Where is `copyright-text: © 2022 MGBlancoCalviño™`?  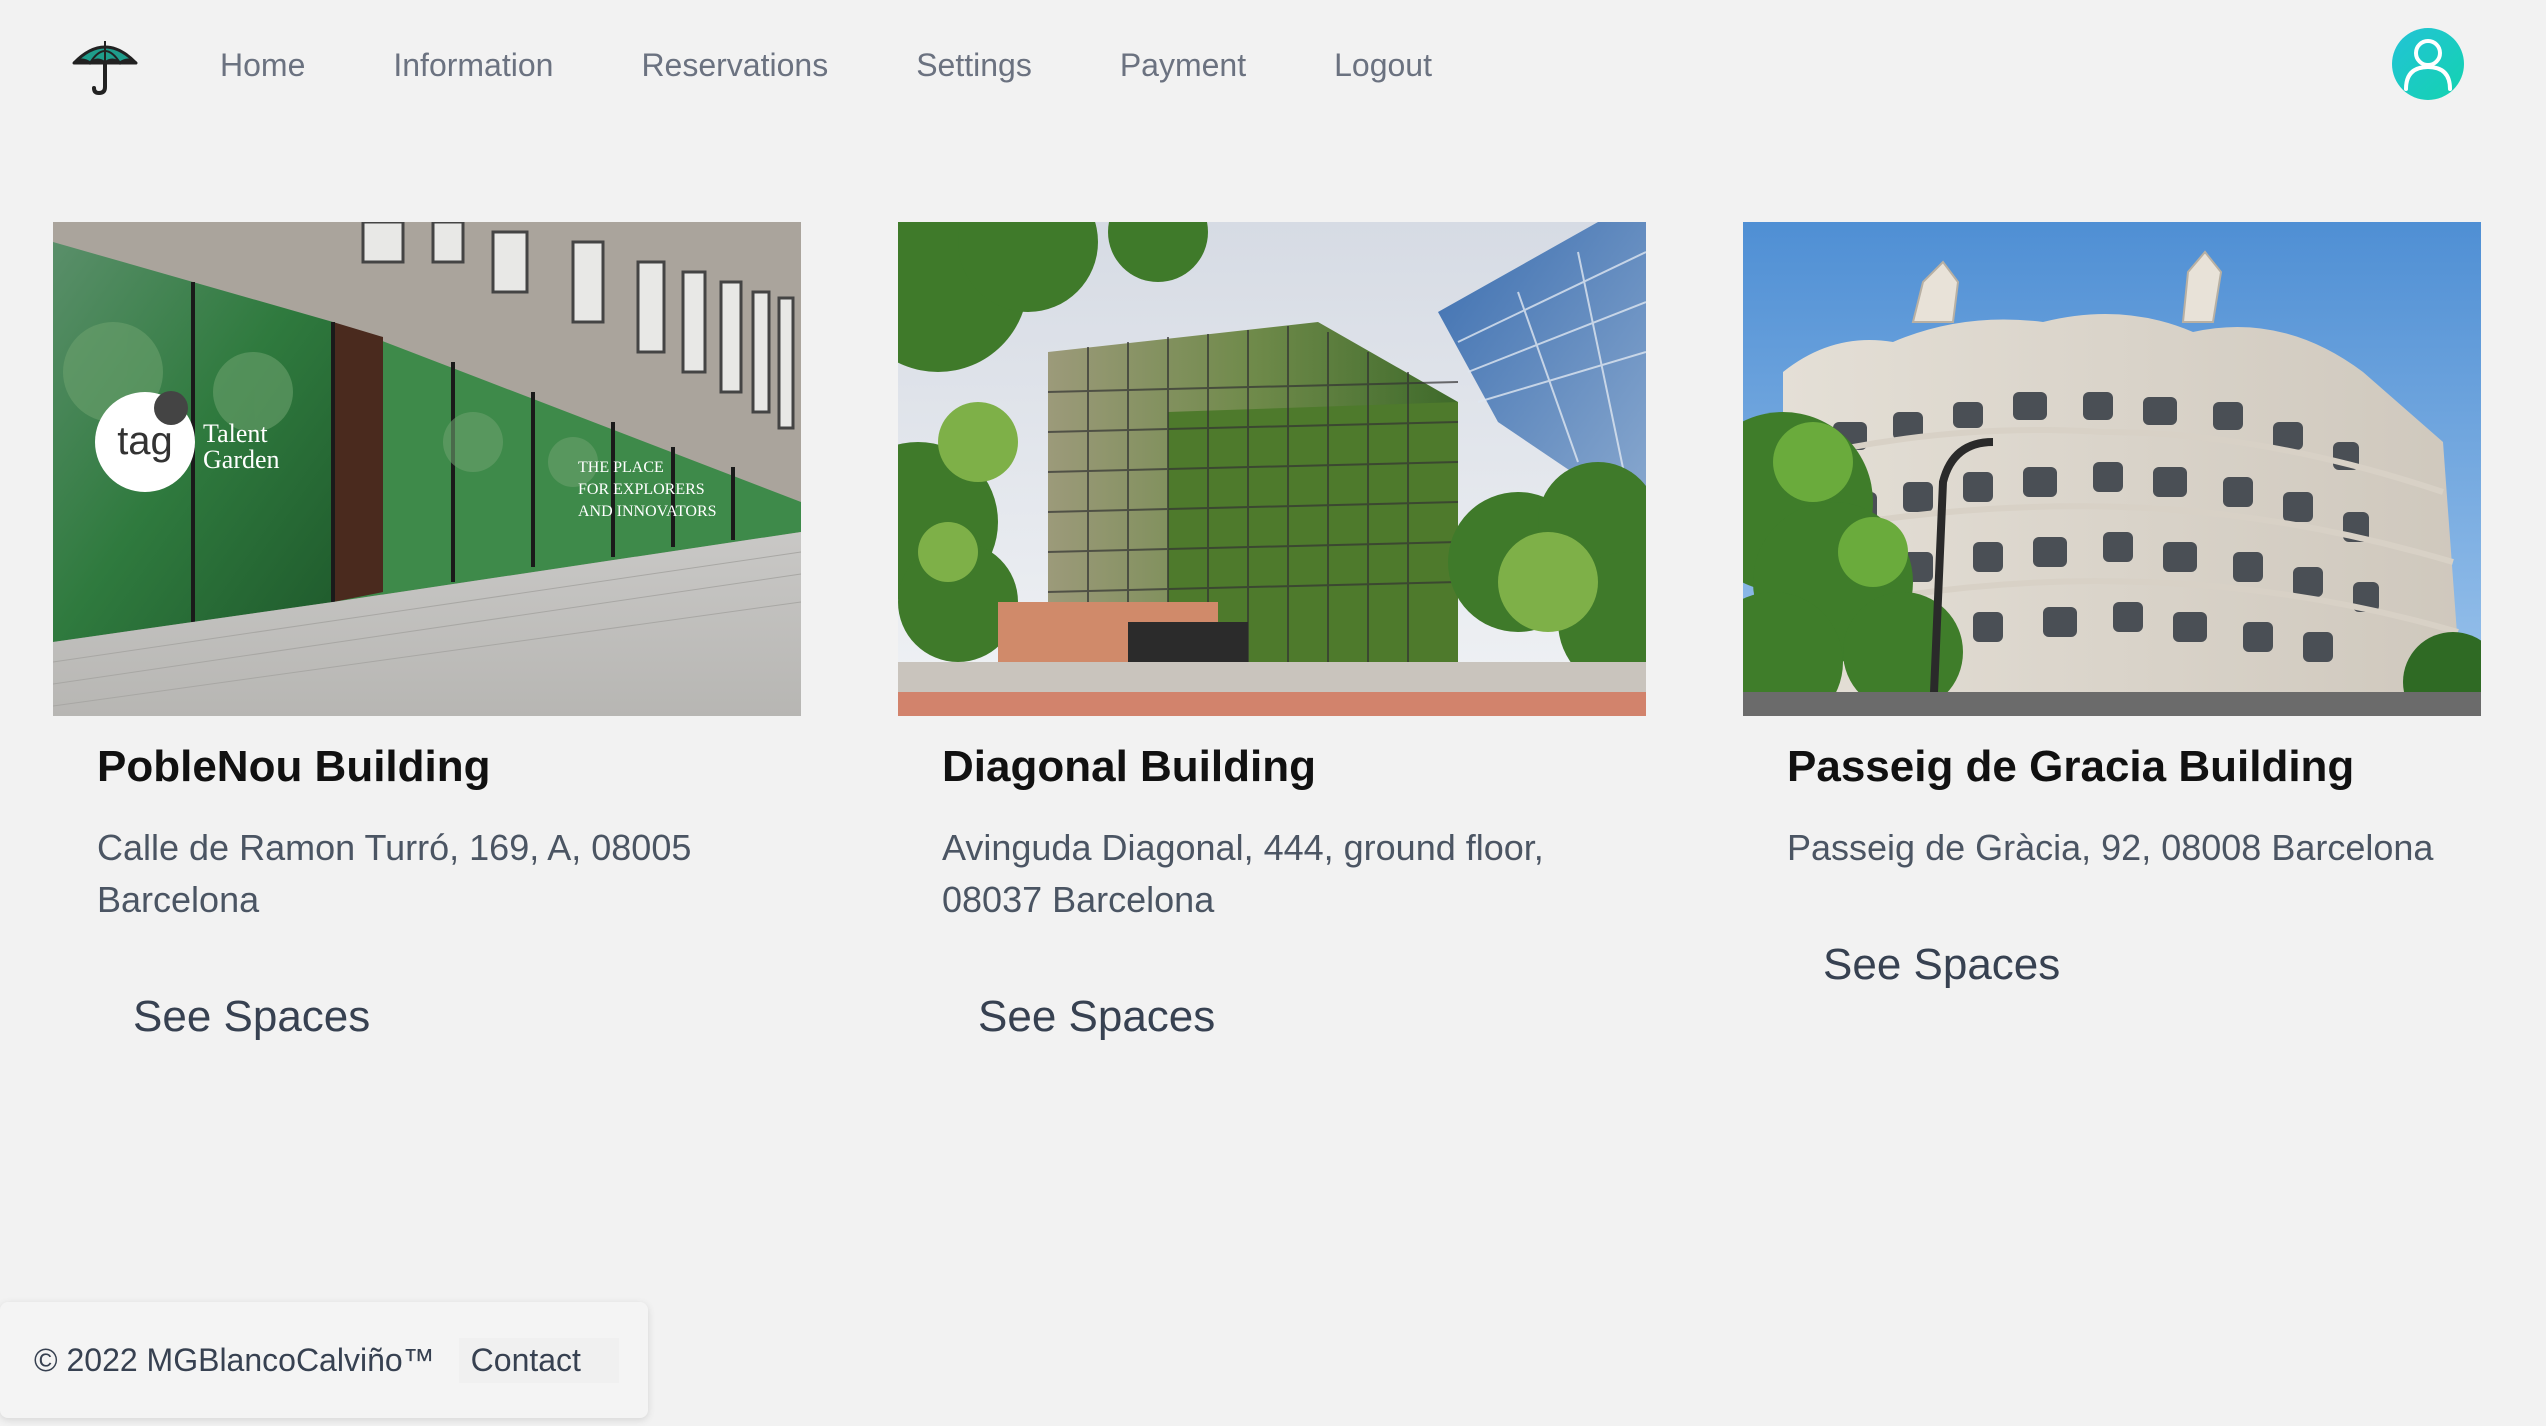 copyright-text: © 2022 MGBlancoCalviño™ is located at coordinates (234, 1359).